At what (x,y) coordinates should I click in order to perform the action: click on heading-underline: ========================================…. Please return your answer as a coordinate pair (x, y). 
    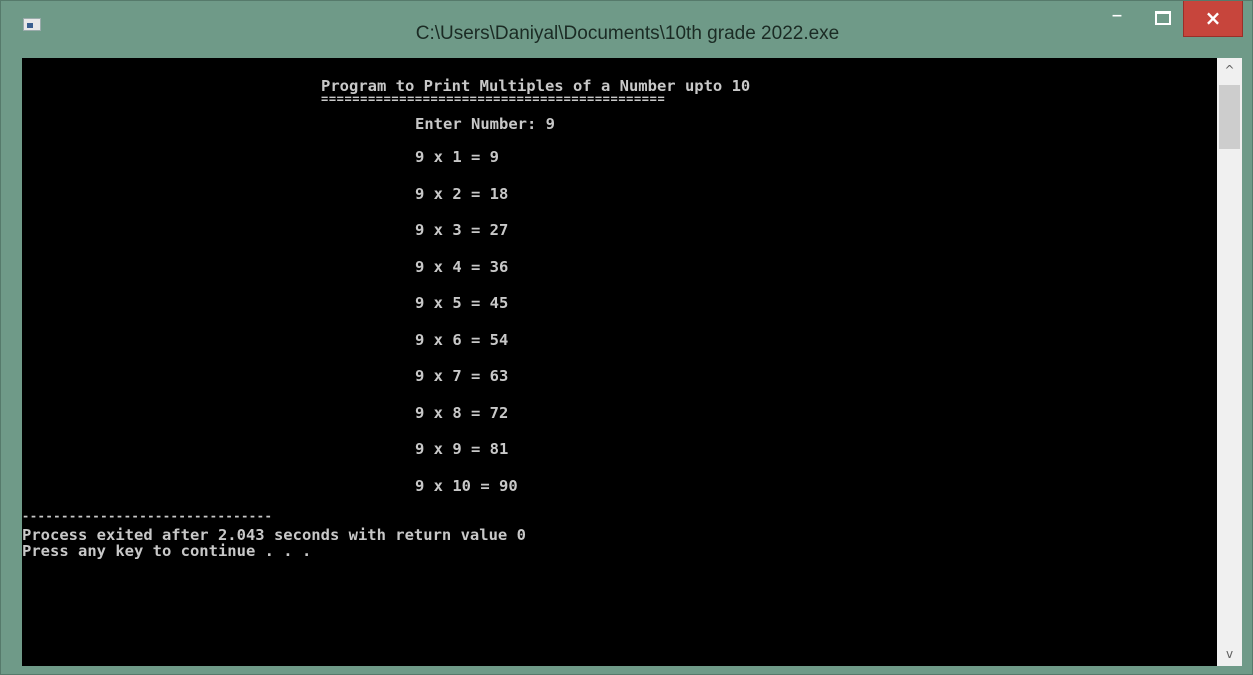
    Looking at the image, I should click on (493, 99).